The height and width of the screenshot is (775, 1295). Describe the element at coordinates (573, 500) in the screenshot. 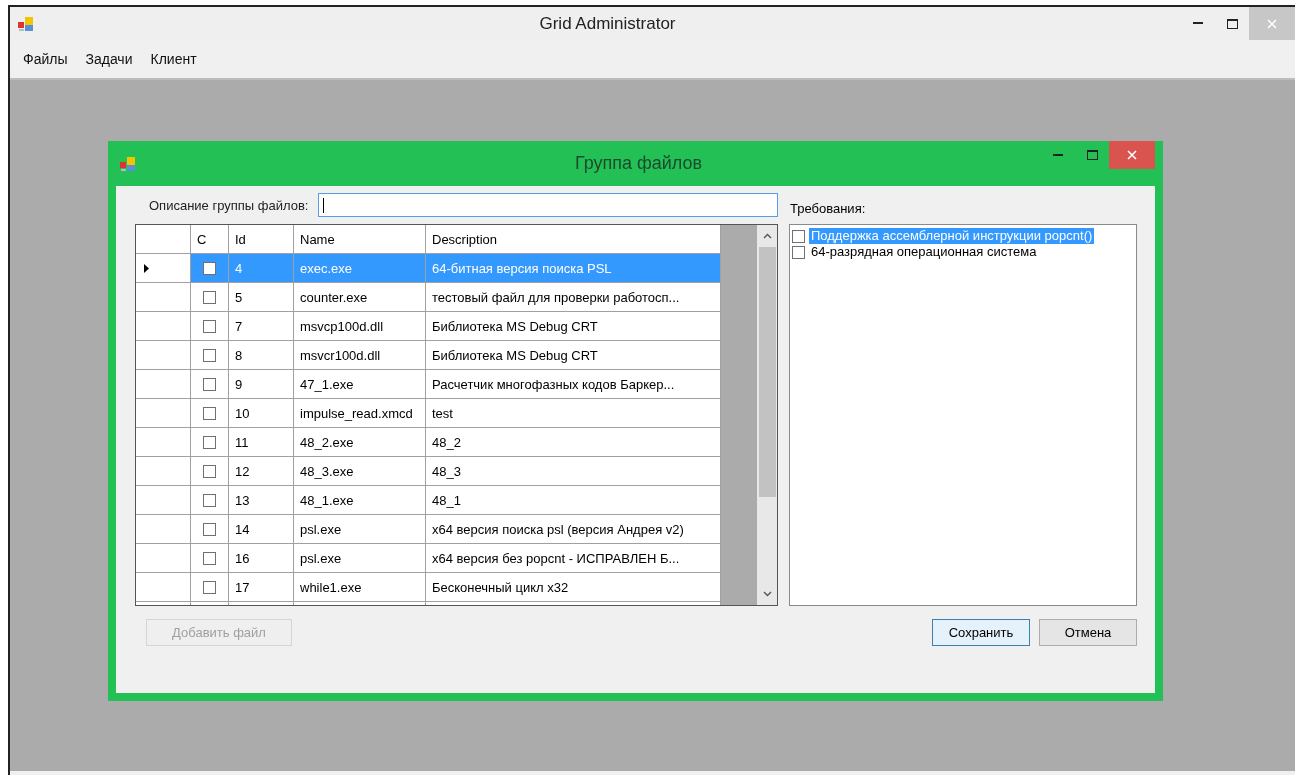

I see `table-cell: 48_1` at that location.